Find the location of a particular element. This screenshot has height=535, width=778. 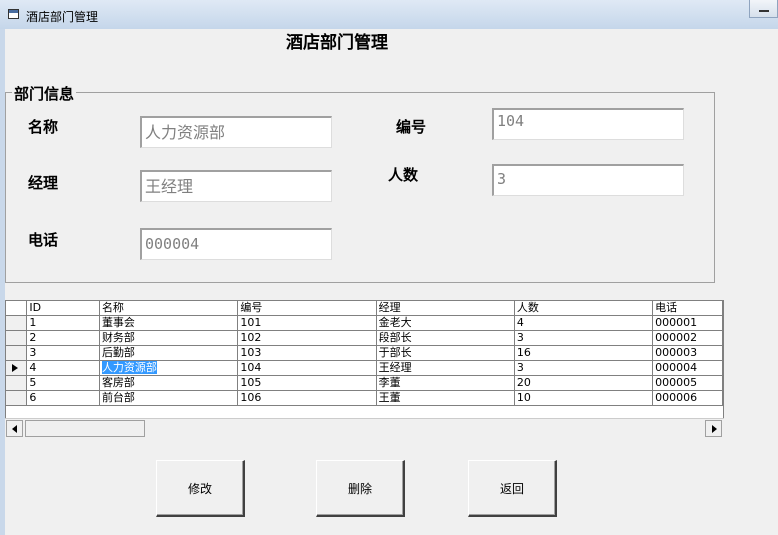

grid-cell: 5 is located at coordinates (63, 383).